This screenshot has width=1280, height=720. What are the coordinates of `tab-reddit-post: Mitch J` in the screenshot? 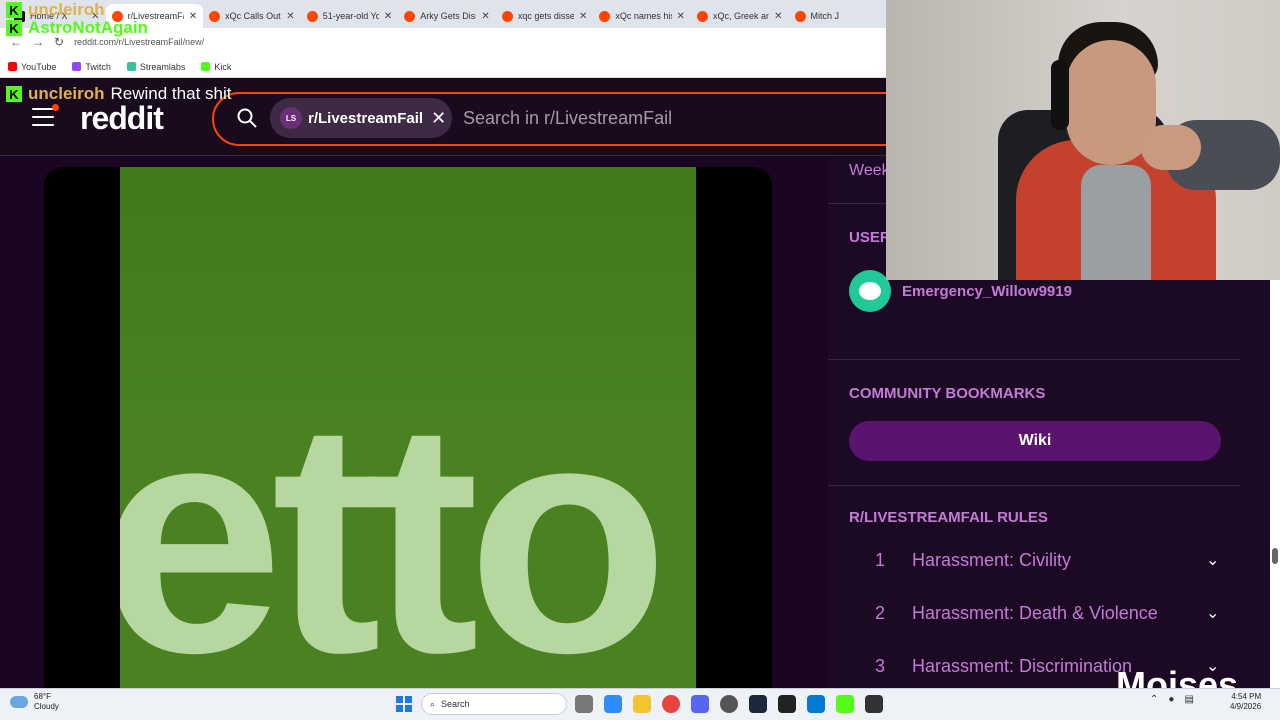 It's located at (838, 16).